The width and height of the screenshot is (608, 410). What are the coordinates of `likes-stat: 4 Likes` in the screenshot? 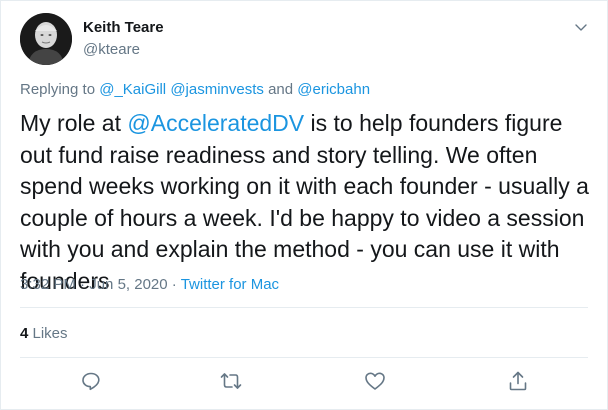 It's located at (44, 333).